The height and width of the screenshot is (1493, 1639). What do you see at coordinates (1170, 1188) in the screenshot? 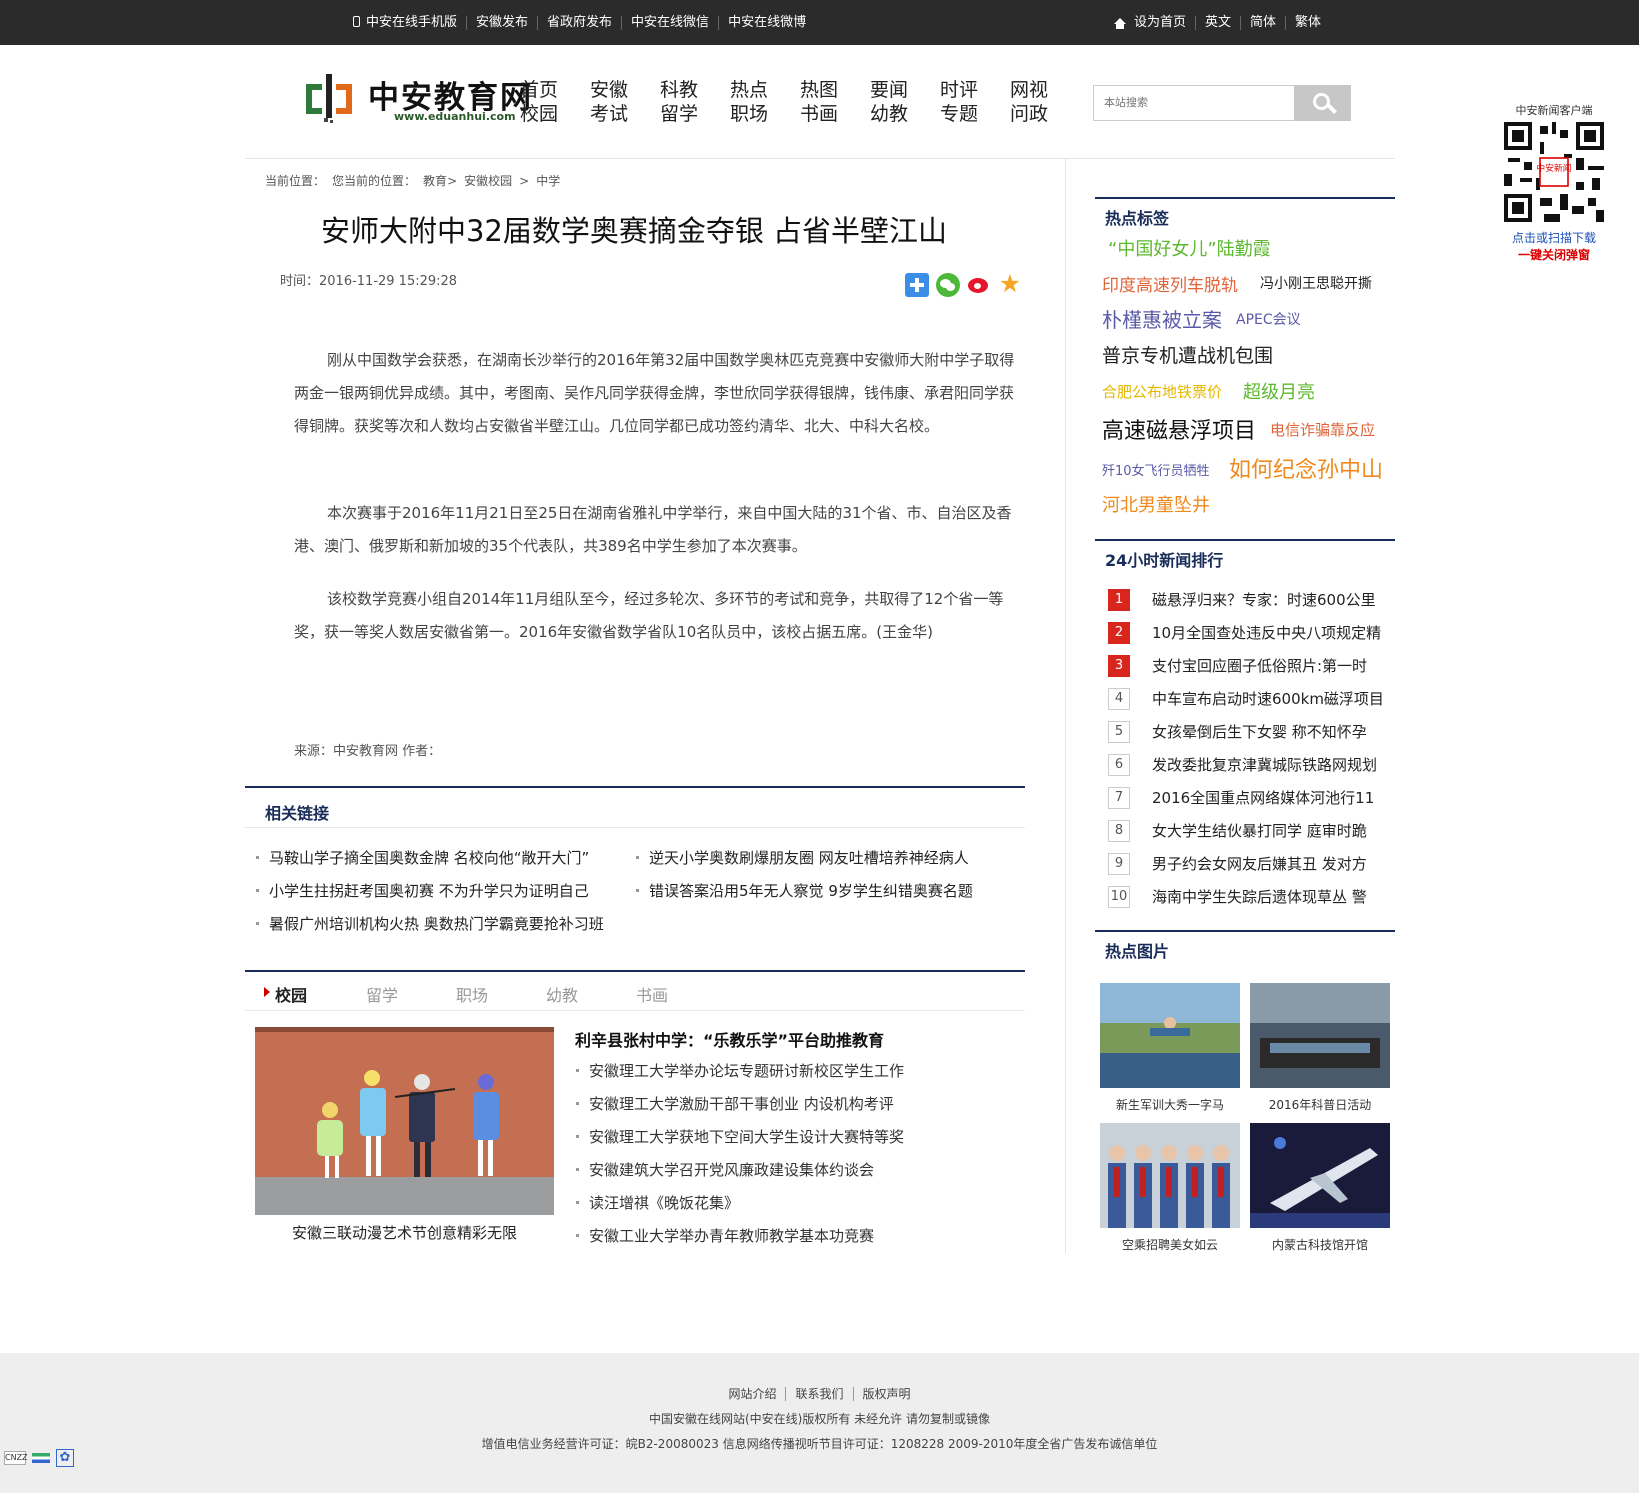
I see `hot-pic-item: 空乘招聘美女如云` at bounding box center [1170, 1188].